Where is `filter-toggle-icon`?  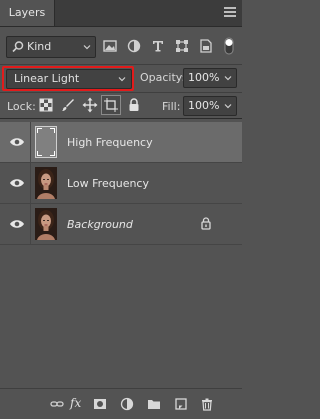
filter-toggle-icon is located at coordinates (229, 46).